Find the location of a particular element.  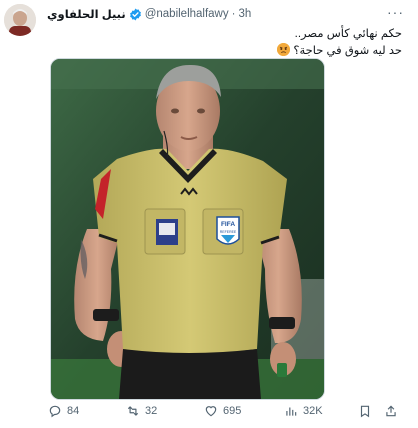

author-line: نبيل الحلفاوي @nabilelhalfawy · 3h is located at coordinates (149, 14).